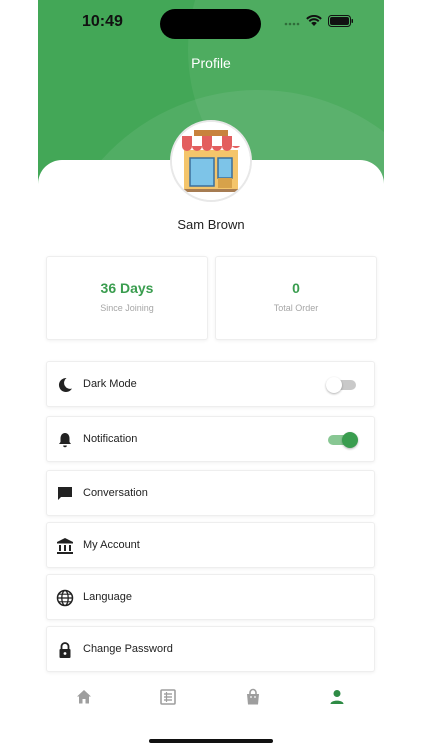 The width and height of the screenshot is (422, 750). I want to click on stat-label: Total Order, so click(296, 308).